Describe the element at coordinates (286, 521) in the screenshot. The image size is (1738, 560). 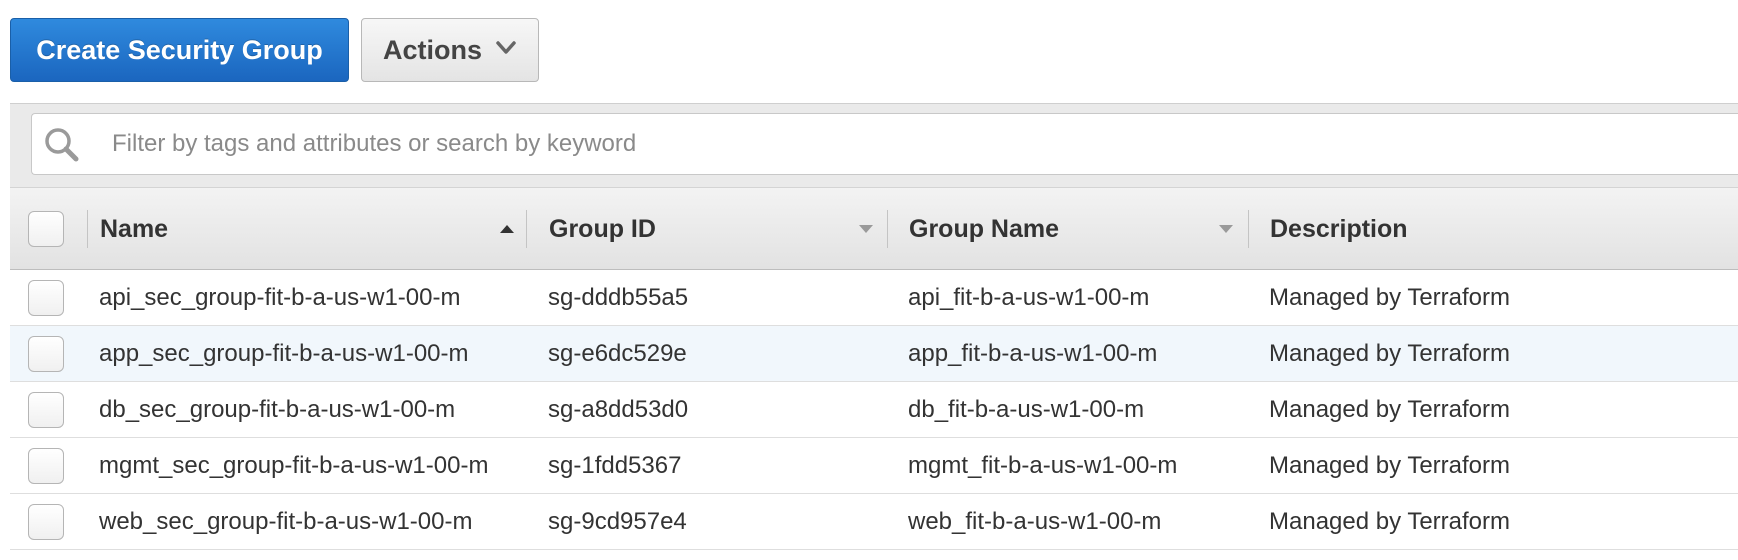
I see `cell-name: web_sec_group-fit-b-a-us-w1-00-m` at that location.